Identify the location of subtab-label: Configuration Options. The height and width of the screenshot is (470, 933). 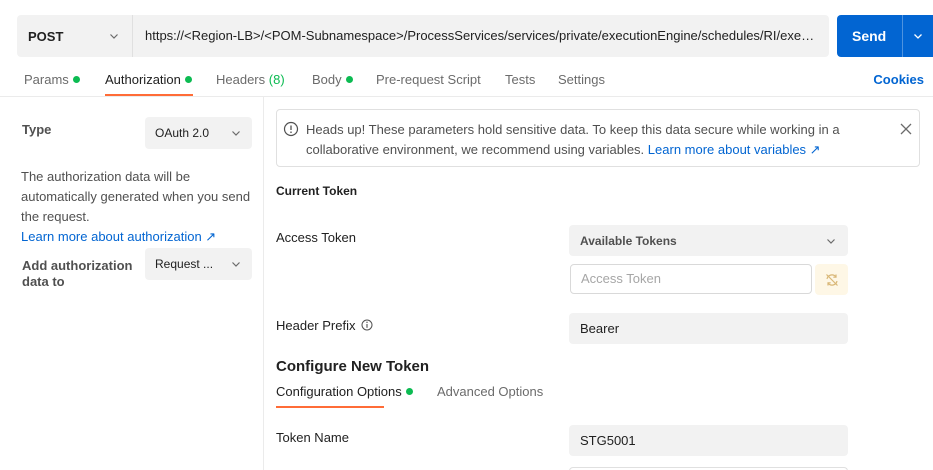
(339, 391).